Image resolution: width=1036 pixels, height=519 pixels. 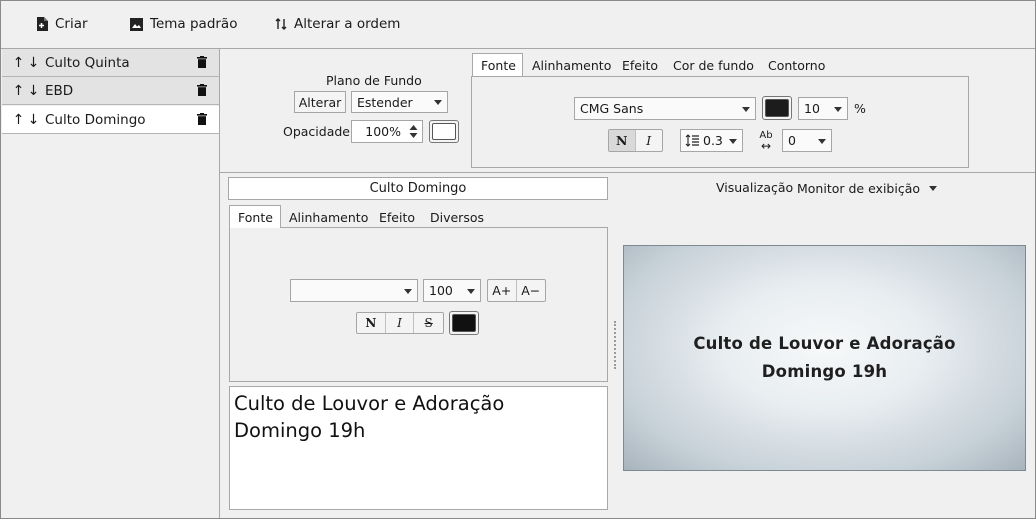 I want to click on slide-font-panel, so click(x=418, y=304).